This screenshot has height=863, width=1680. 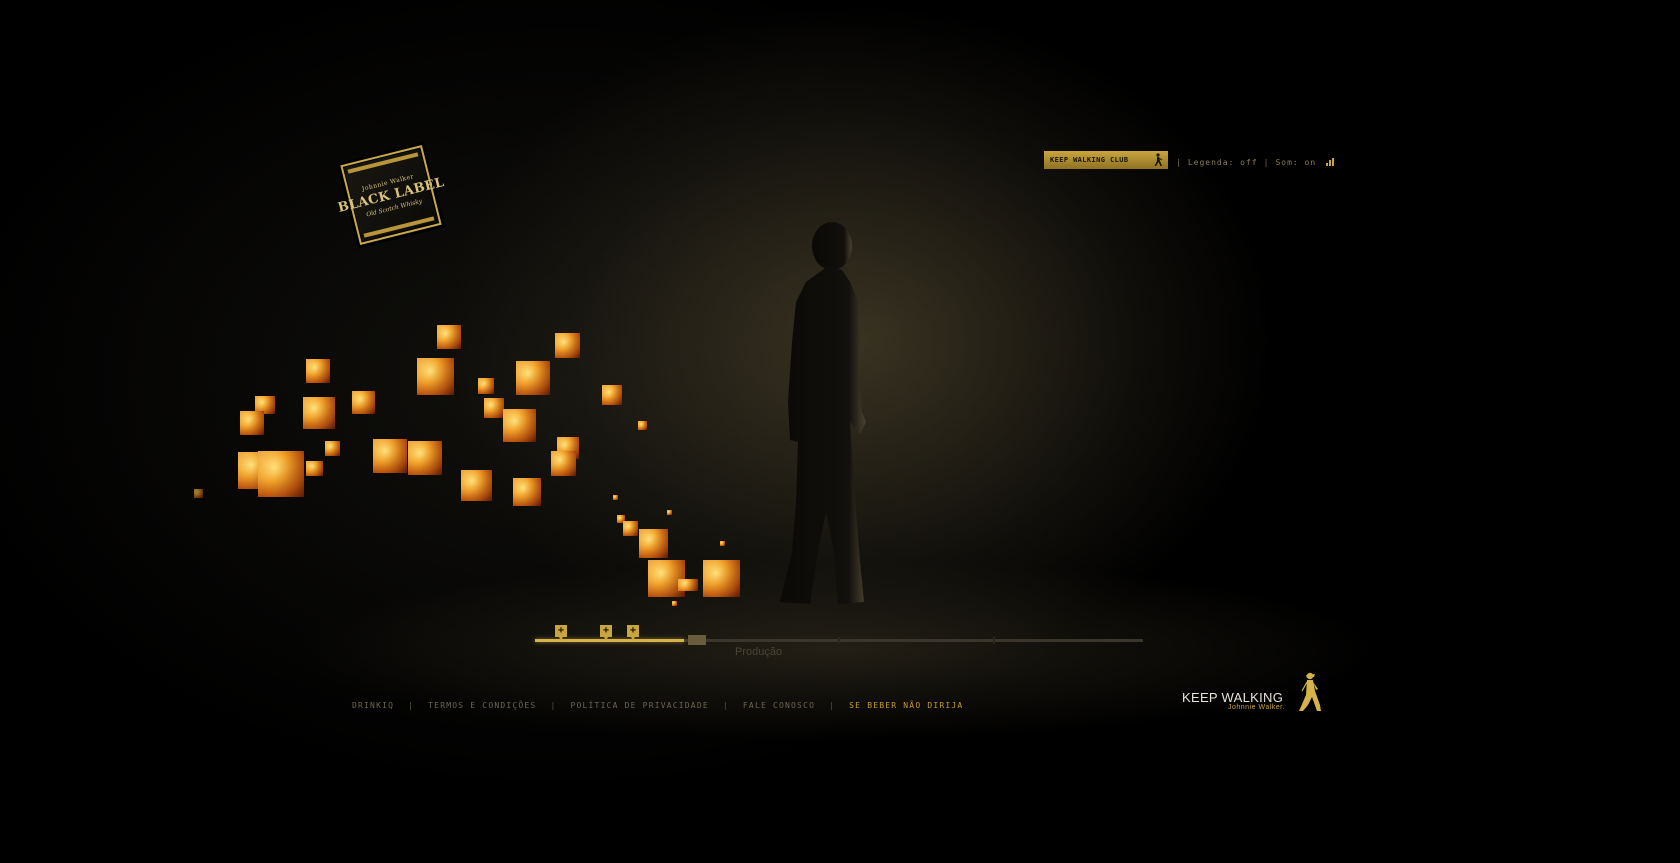 What do you see at coordinates (779, 705) in the screenshot?
I see `footer-link-fale-conosco: Fale Conosco` at bounding box center [779, 705].